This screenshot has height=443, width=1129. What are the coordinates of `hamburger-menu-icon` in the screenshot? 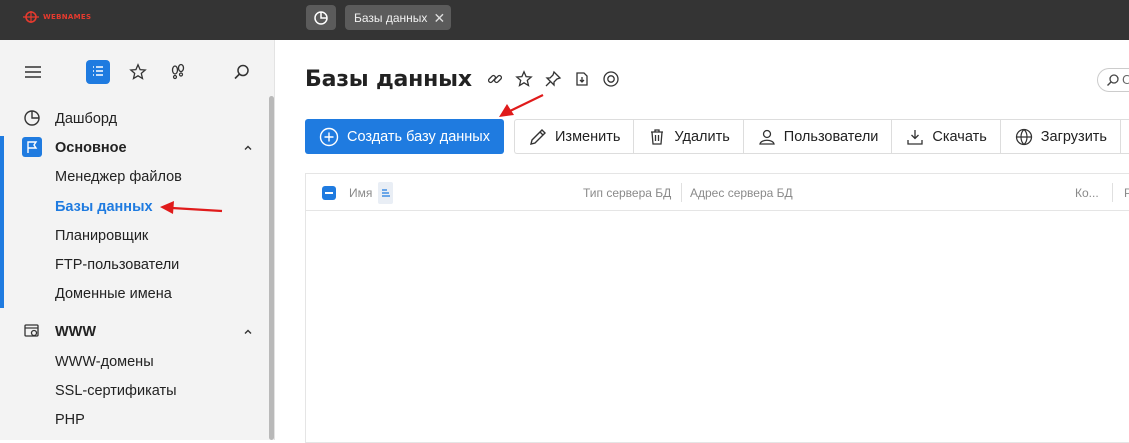 It's located at (33, 72).